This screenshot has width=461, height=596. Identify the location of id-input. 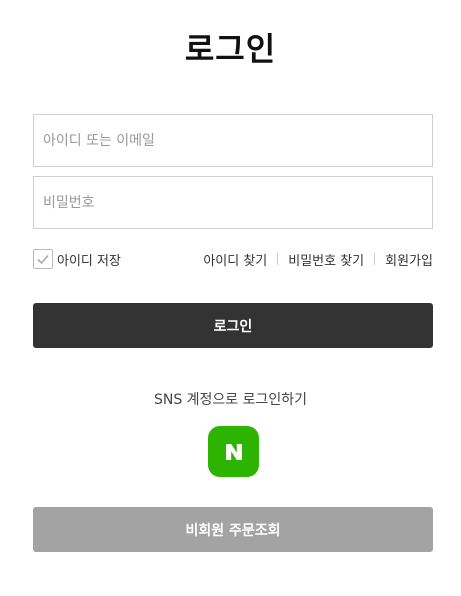
(233, 140).